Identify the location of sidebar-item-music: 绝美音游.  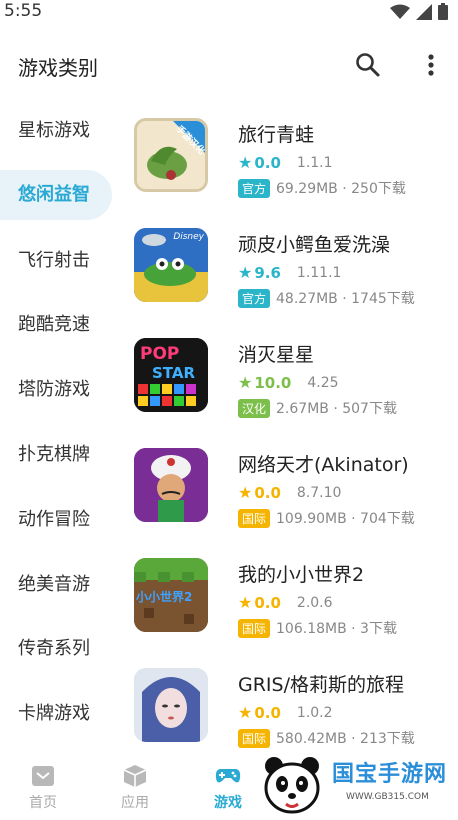
(56, 585).